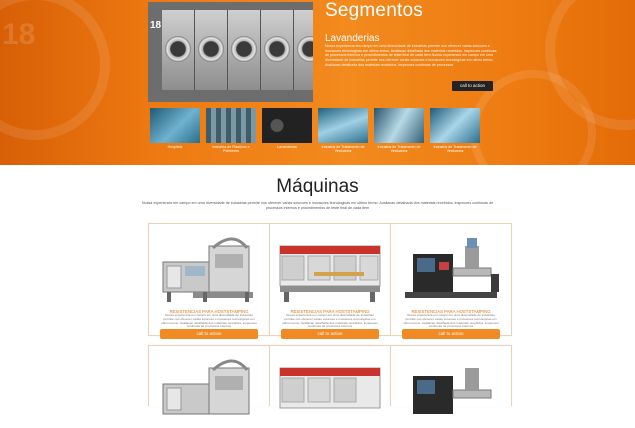  What do you see at coordinates (156, 25) in the screenshot?
I see `machine-number-label: 18` at bounding box center [156, 25].